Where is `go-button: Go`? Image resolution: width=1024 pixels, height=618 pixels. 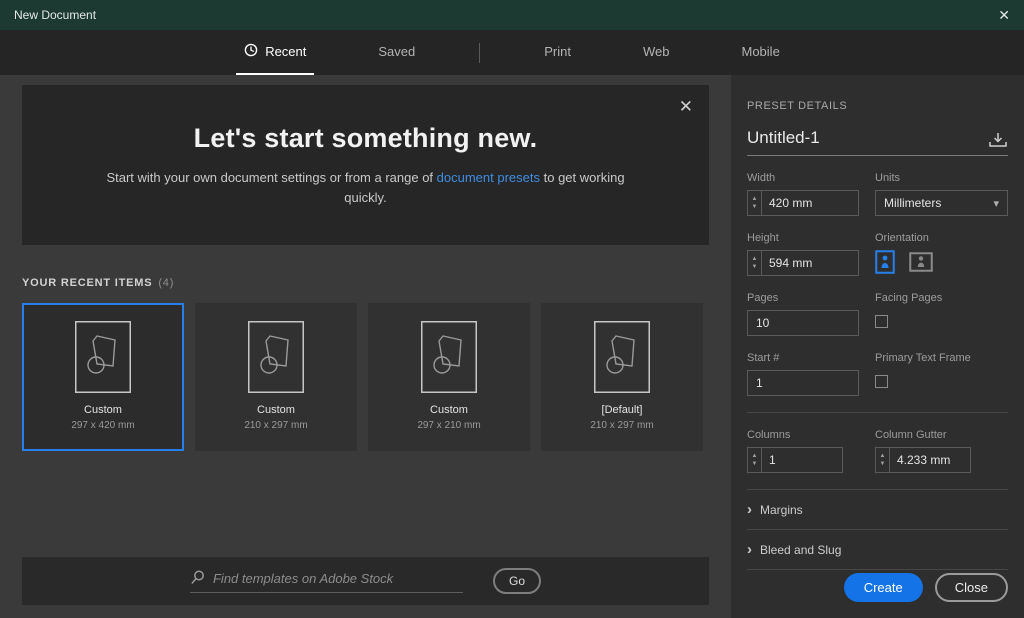 go-button: Go is located at coordinates (516, 581).